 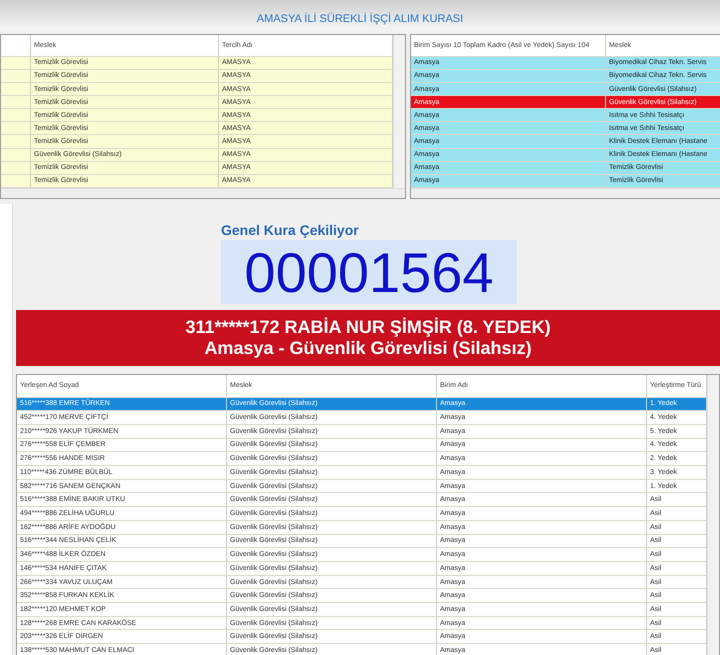 I want to click on draw-number: 00001564, so click(x=369, y=272).